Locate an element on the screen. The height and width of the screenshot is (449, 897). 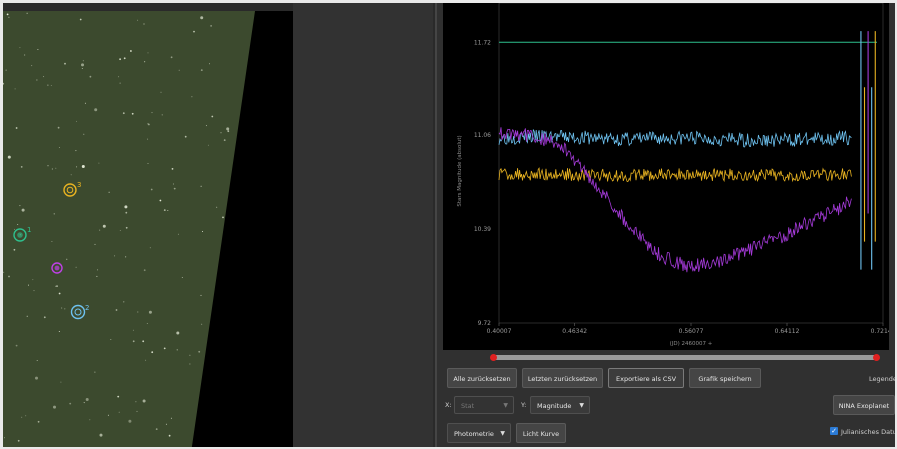
reset-last-button: Letzten zurücksetzen is located at coordinates (562, 378).